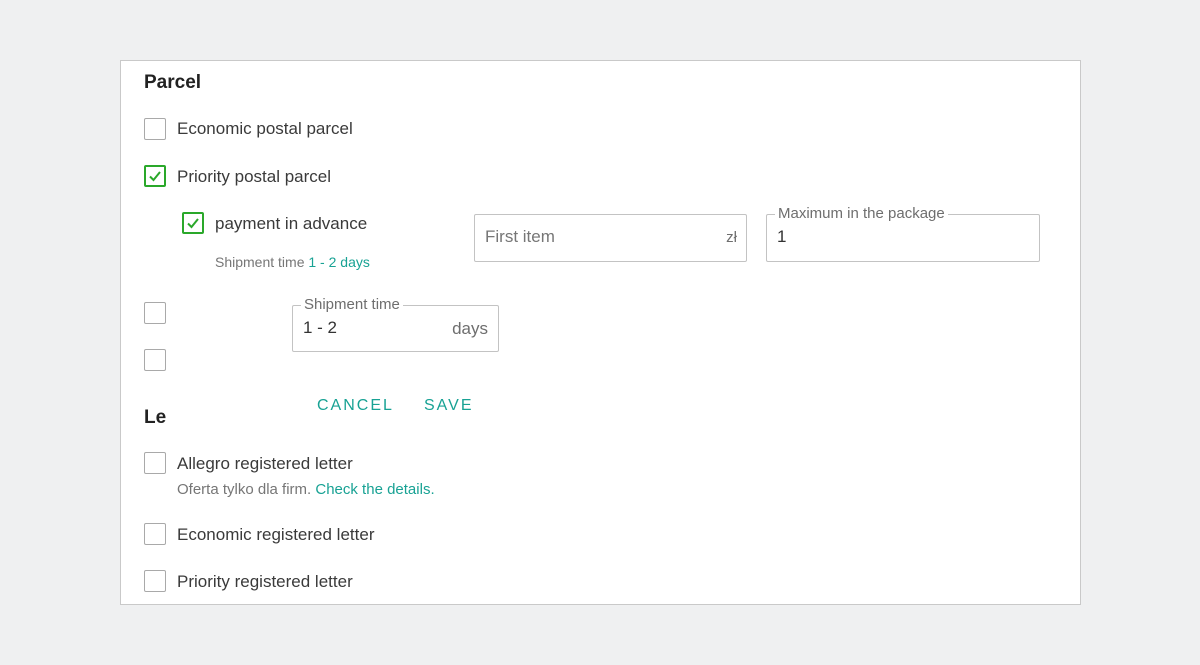 The image size is (1200, 665). I want to click on allegro-registered-letter-label: Allegro registered letter, so click(265, 464).